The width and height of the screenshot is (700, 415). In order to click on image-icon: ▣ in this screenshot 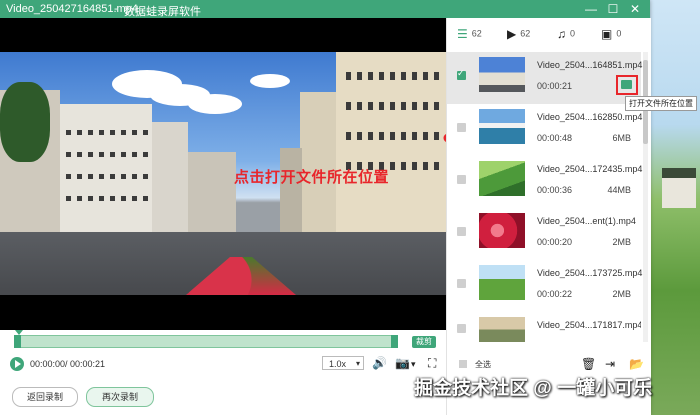, I will do `click(607, 34)`.